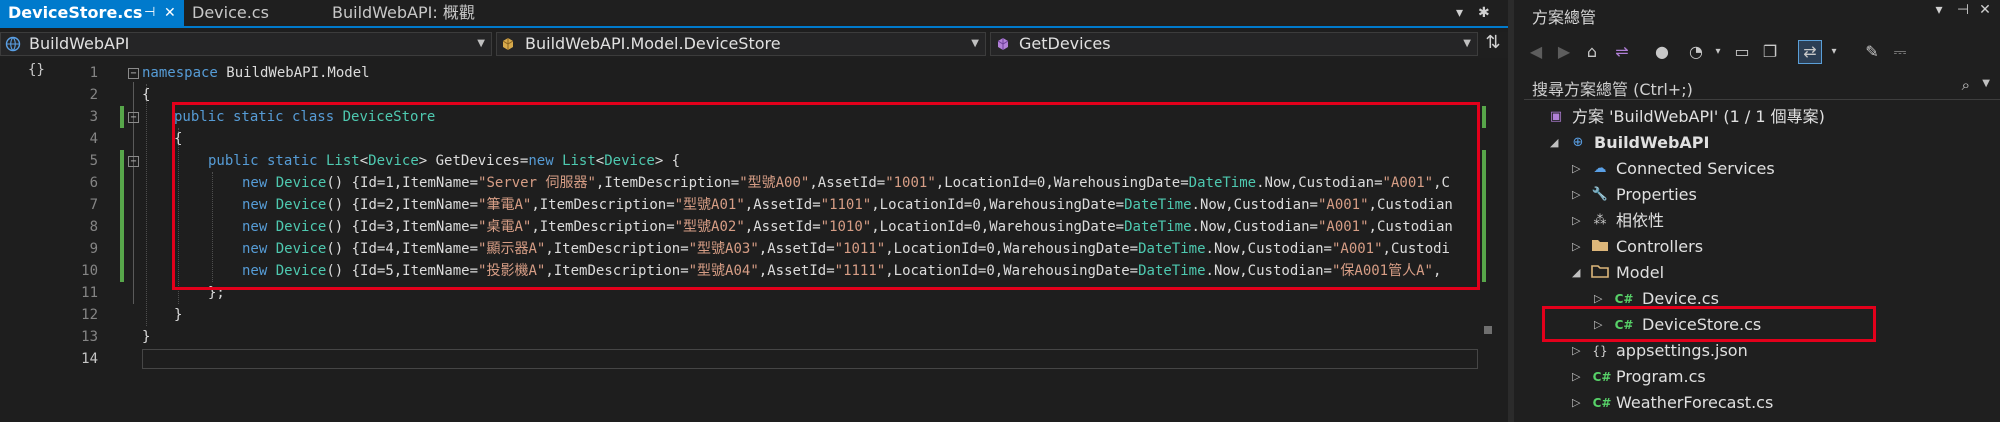 The width and height of the screenshot is (2000, 422). Describe the element at coordinates (93, 249) in the screenshot. I see `line-number: 9` at that location.